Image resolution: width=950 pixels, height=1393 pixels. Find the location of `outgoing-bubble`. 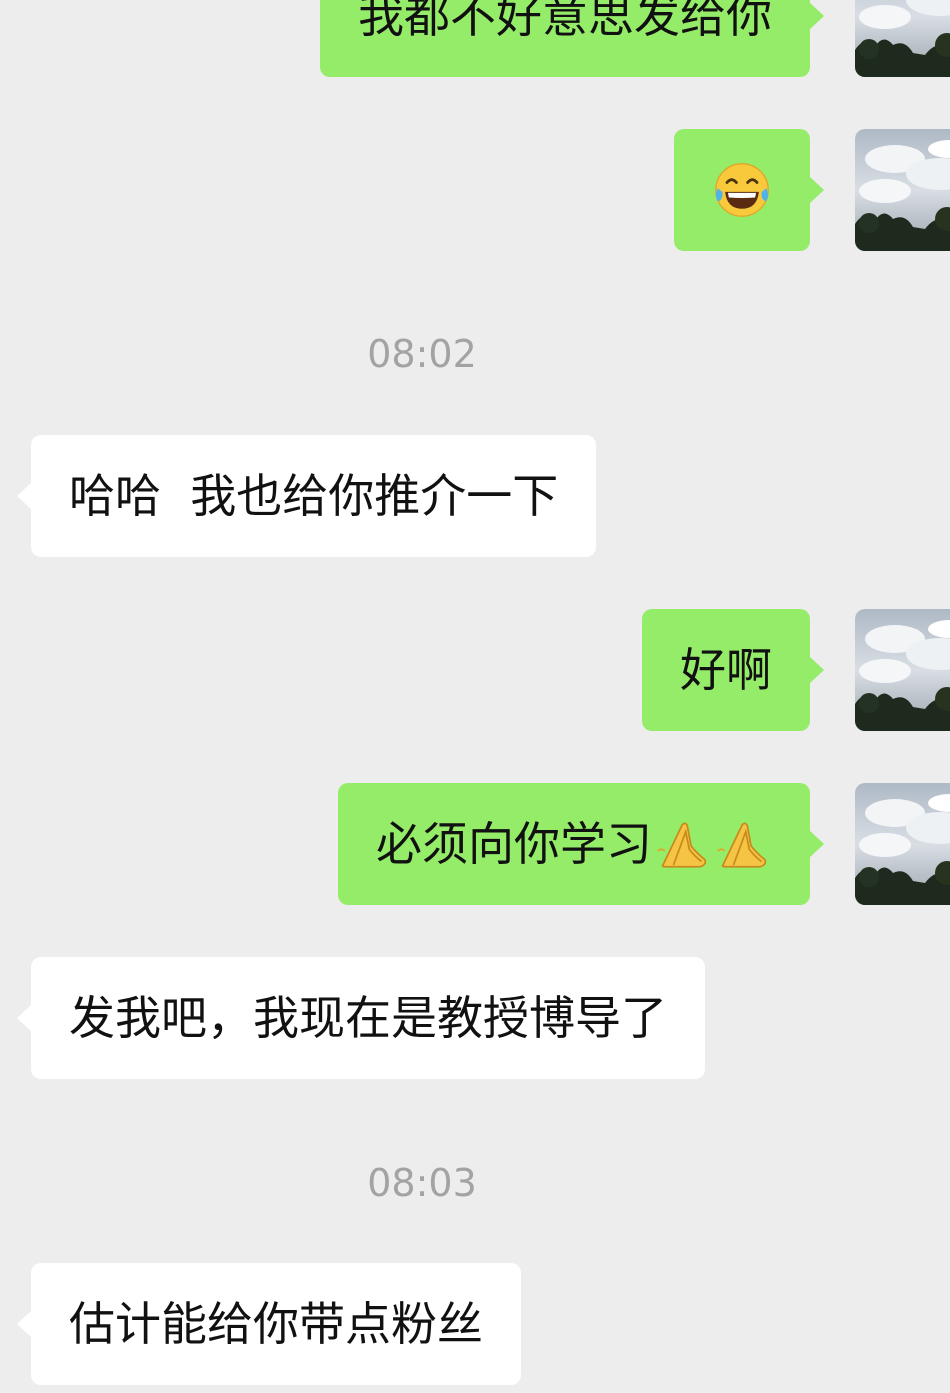

outgoing-bubble is located at coordinates (749, 190).